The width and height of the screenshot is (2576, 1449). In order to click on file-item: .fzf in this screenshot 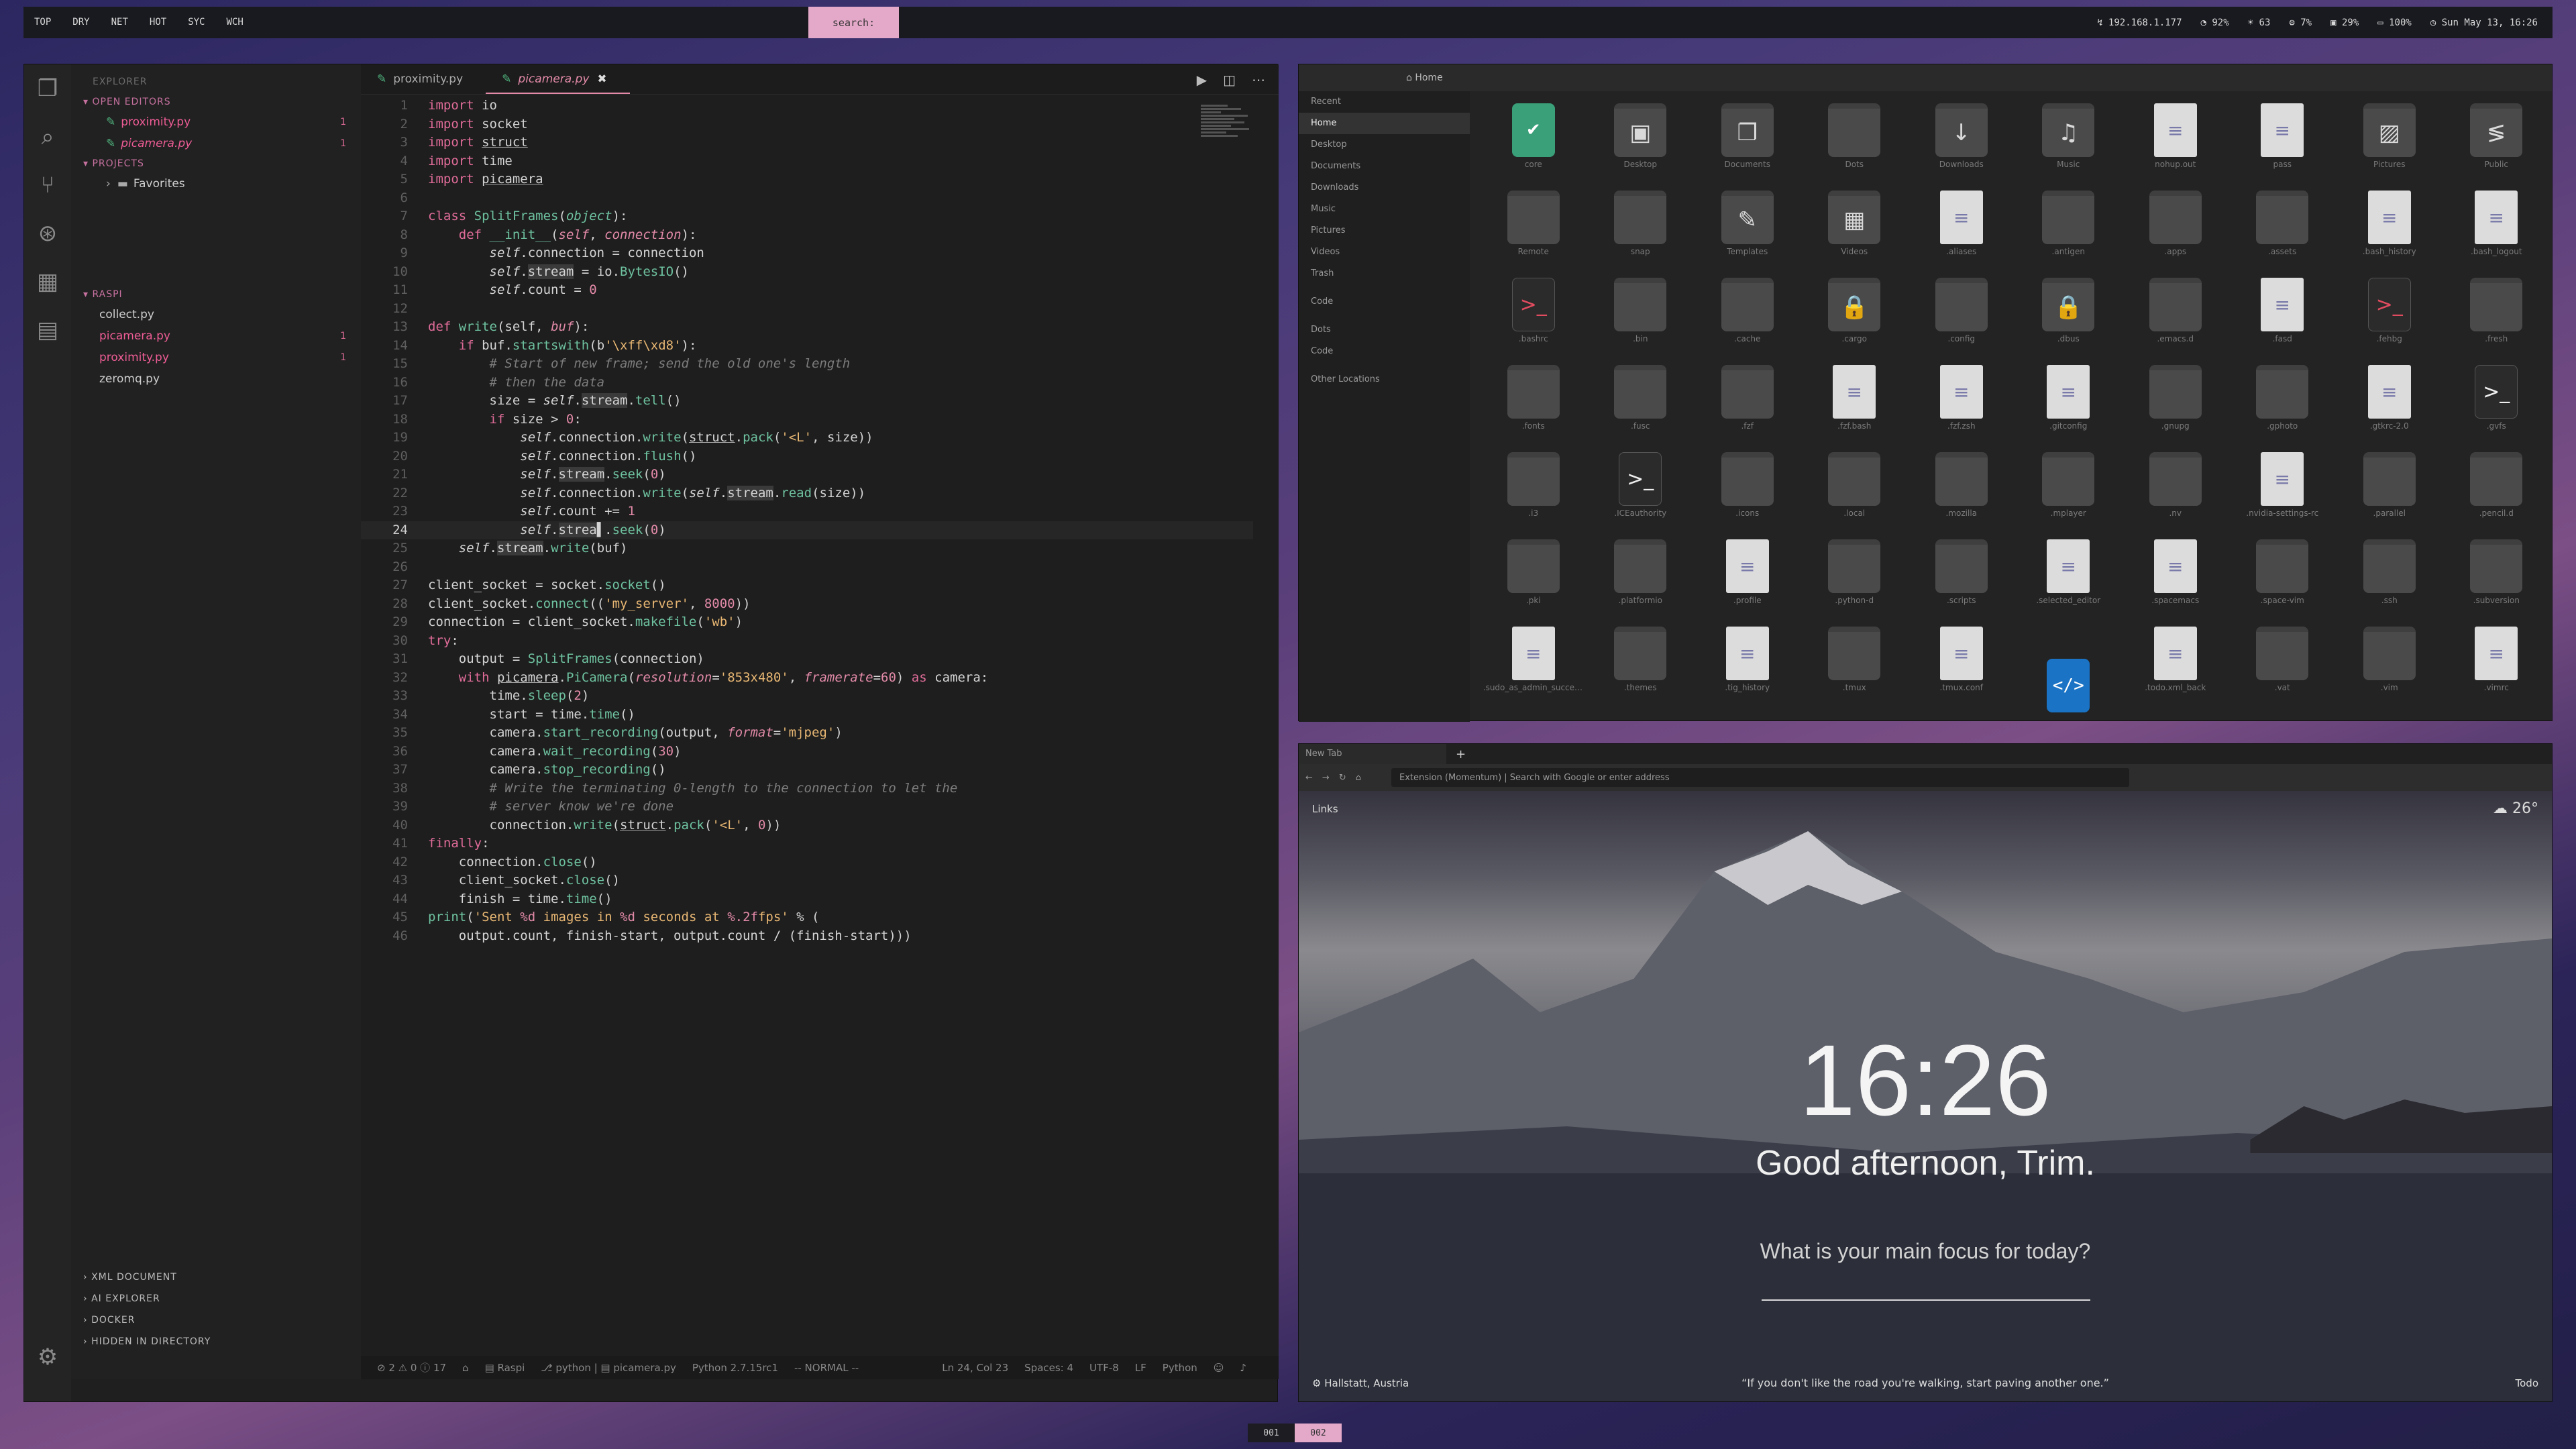, I will do `click(1747, 408)`.